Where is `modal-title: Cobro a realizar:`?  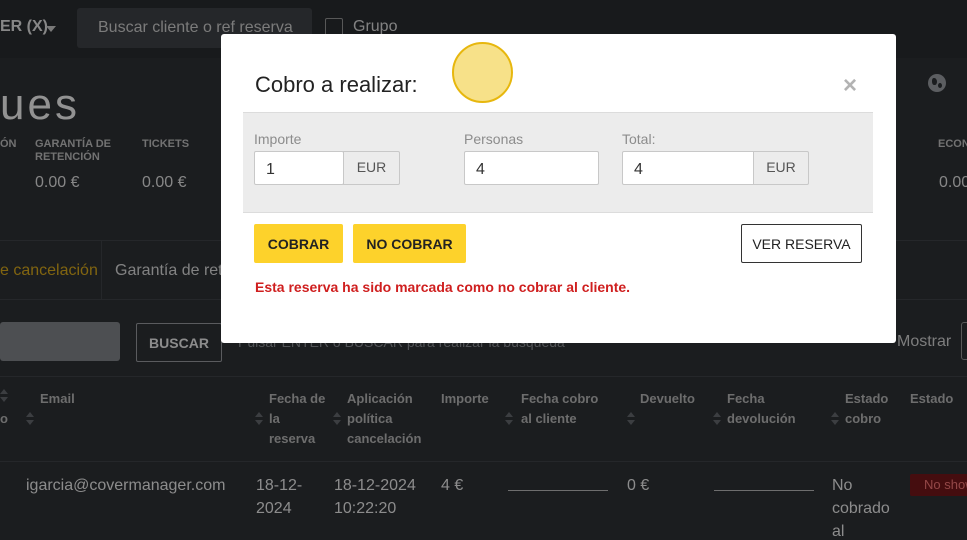 modal-title: Cobro a realizar: is located at coordinates (336, 84).